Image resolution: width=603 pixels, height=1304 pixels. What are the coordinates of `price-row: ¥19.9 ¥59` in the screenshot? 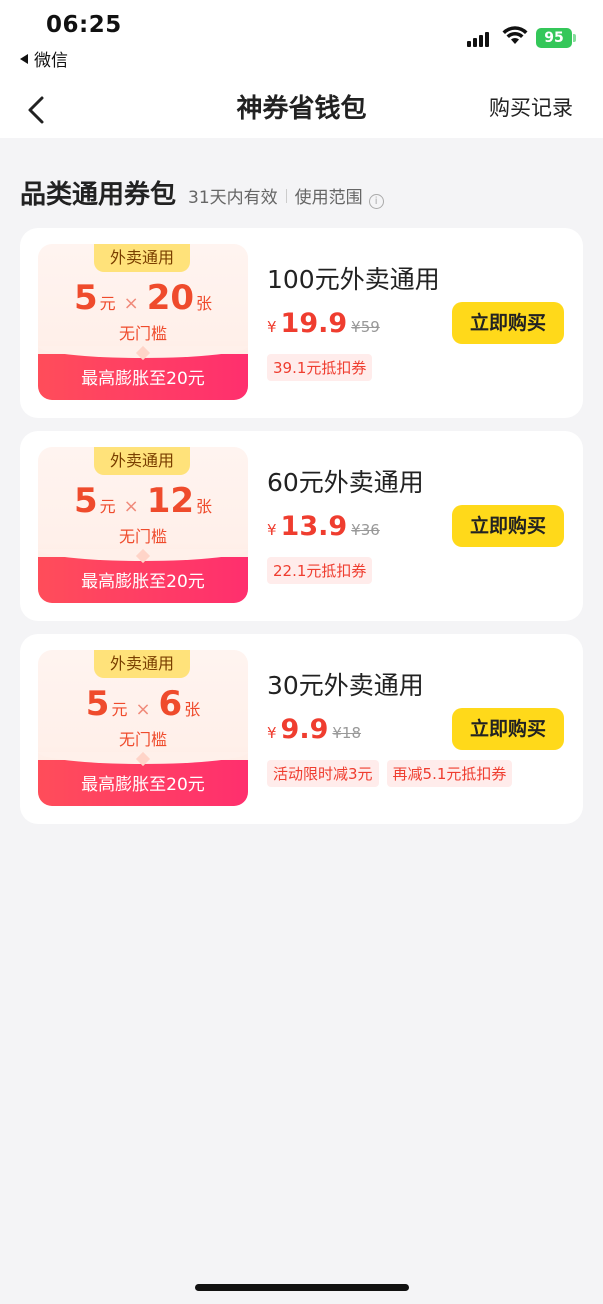 It's located at (323, 323).